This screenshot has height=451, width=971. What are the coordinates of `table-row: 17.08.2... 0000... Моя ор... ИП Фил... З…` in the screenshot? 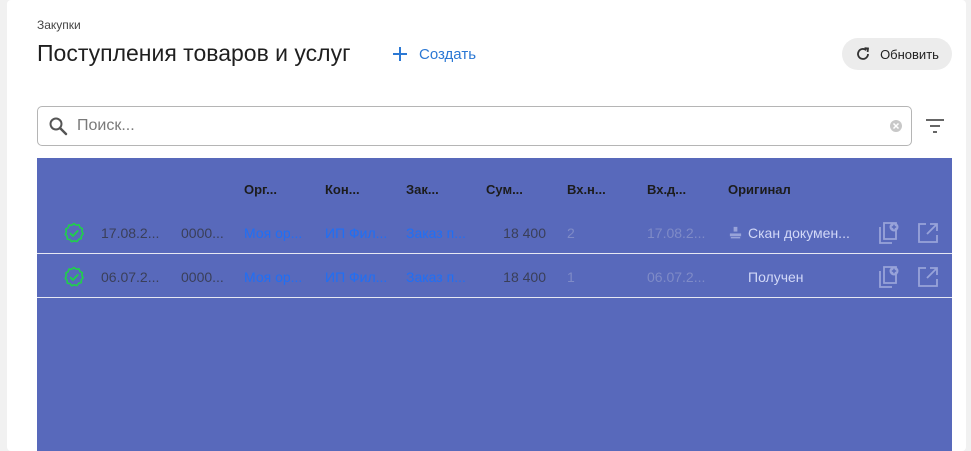 It's located at (494, 232).